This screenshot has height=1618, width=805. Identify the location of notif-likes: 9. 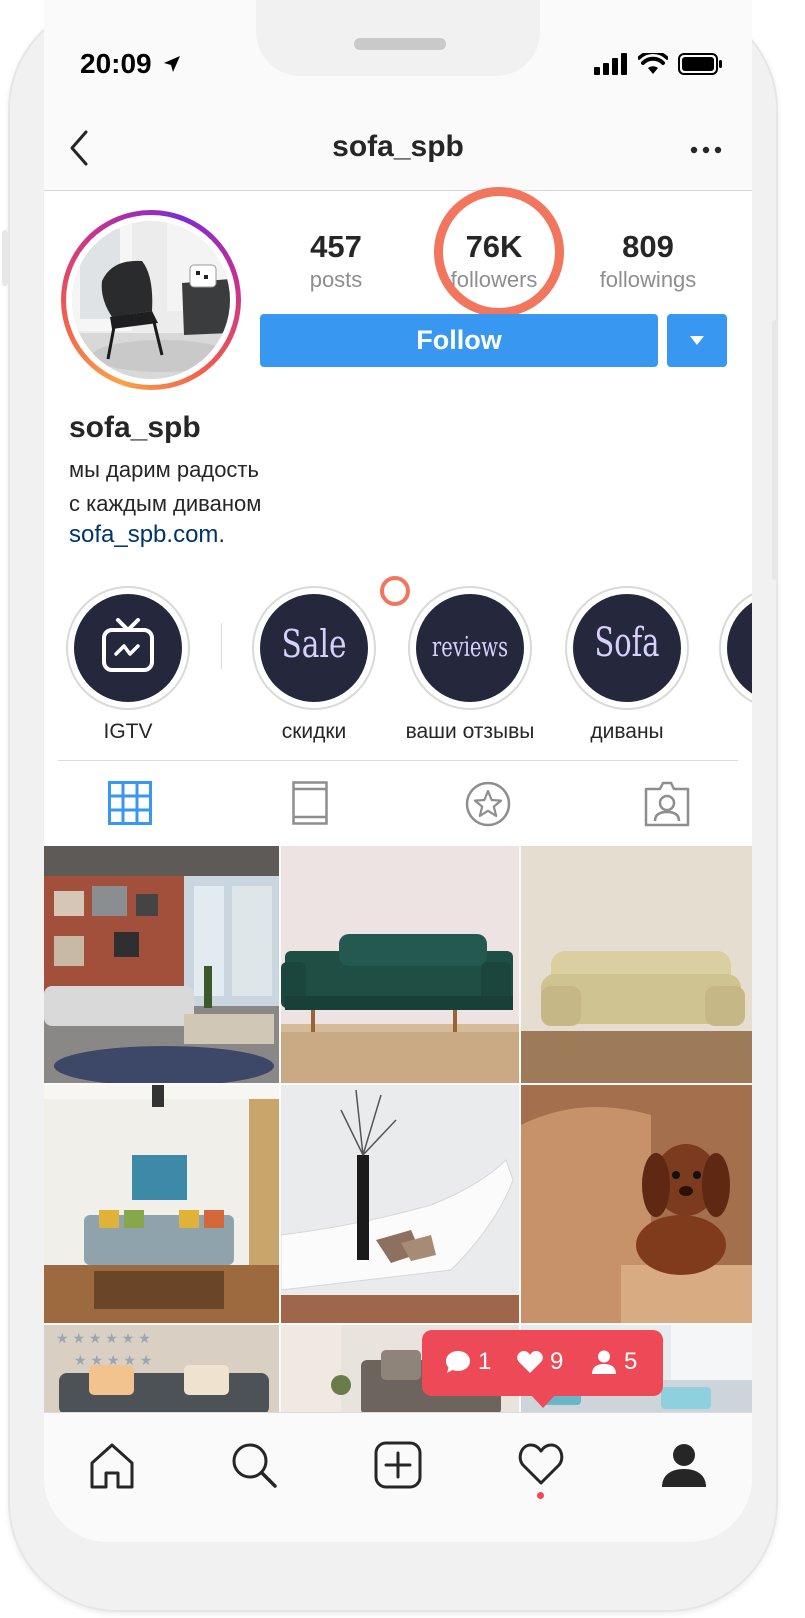
(539, 1362).